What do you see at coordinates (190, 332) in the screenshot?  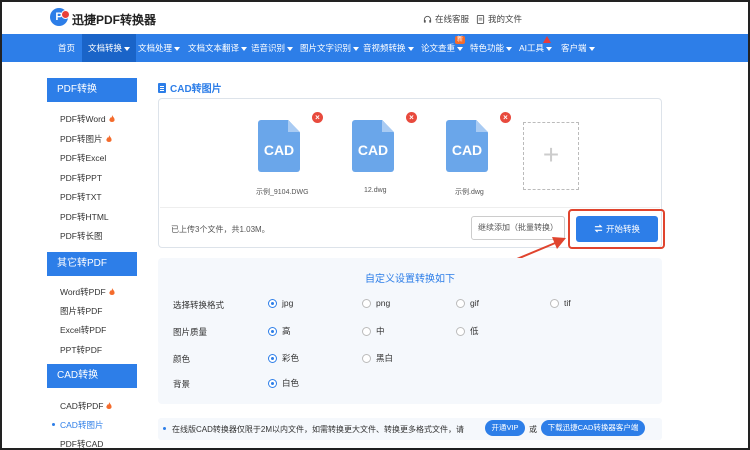 I see `quality-label: 图片质量` at bounding box center [190, 332].